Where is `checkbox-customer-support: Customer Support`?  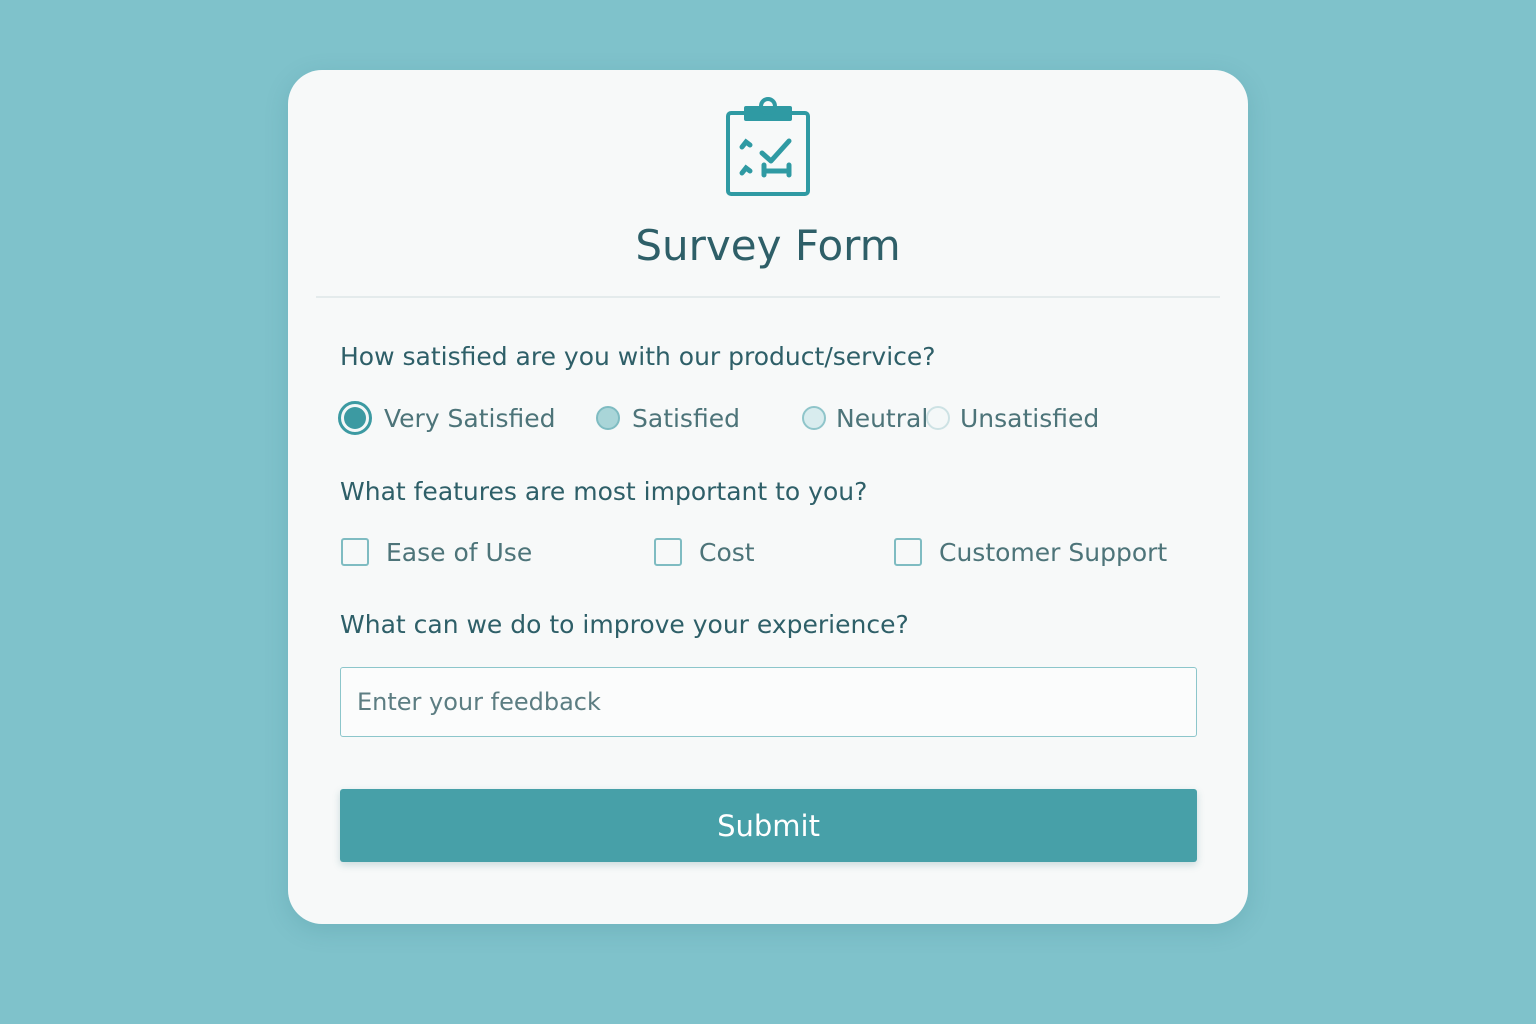
checkbox-customer-support: Customer Support is located at coordinates (1030, 552).